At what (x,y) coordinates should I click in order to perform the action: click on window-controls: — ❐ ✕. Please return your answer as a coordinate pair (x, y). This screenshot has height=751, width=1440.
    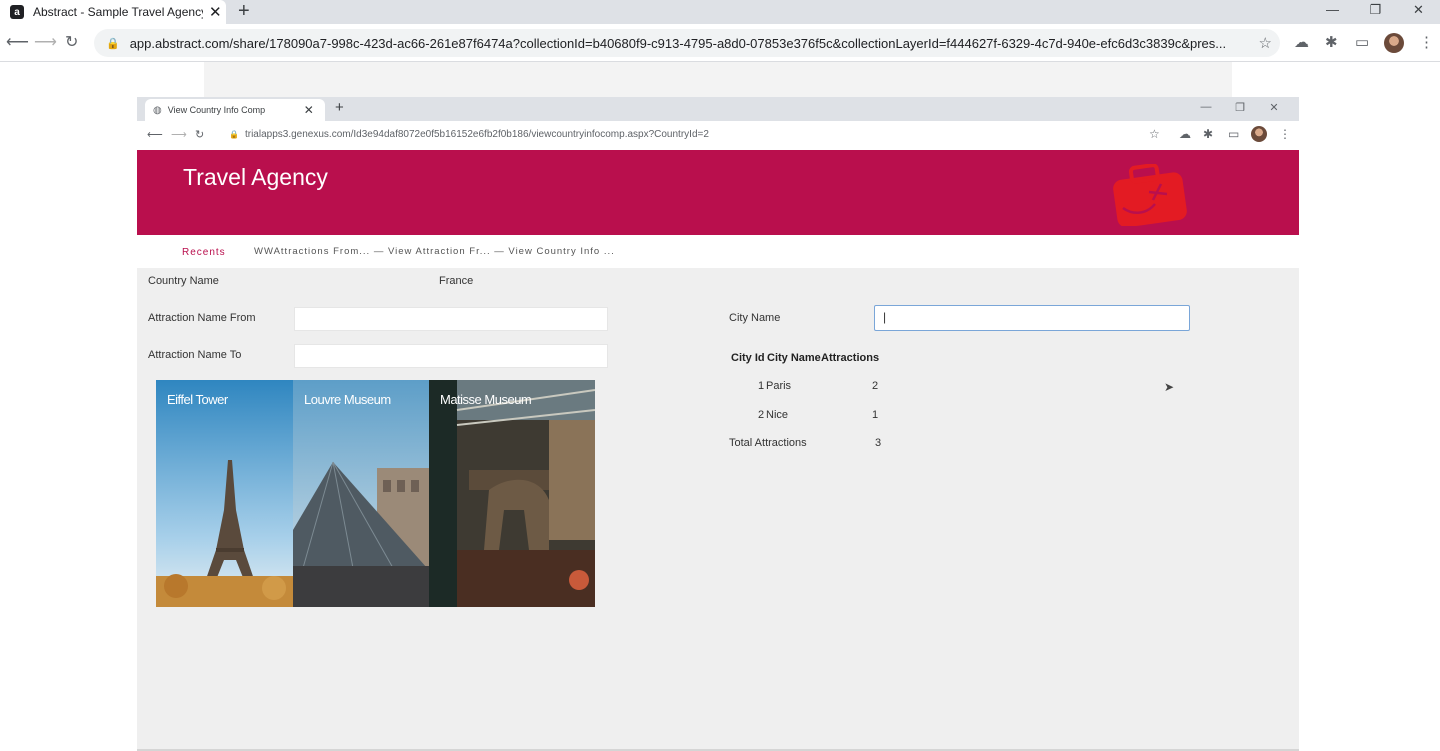
    Looking at the image, I should click on (1375, 12).